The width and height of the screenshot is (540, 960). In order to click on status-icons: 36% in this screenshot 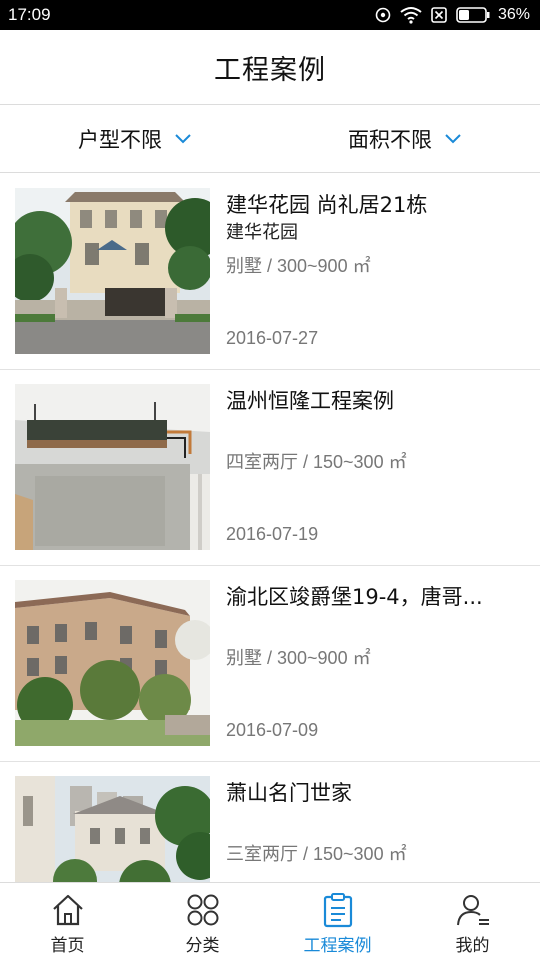, I will do `click(452, 15)`.